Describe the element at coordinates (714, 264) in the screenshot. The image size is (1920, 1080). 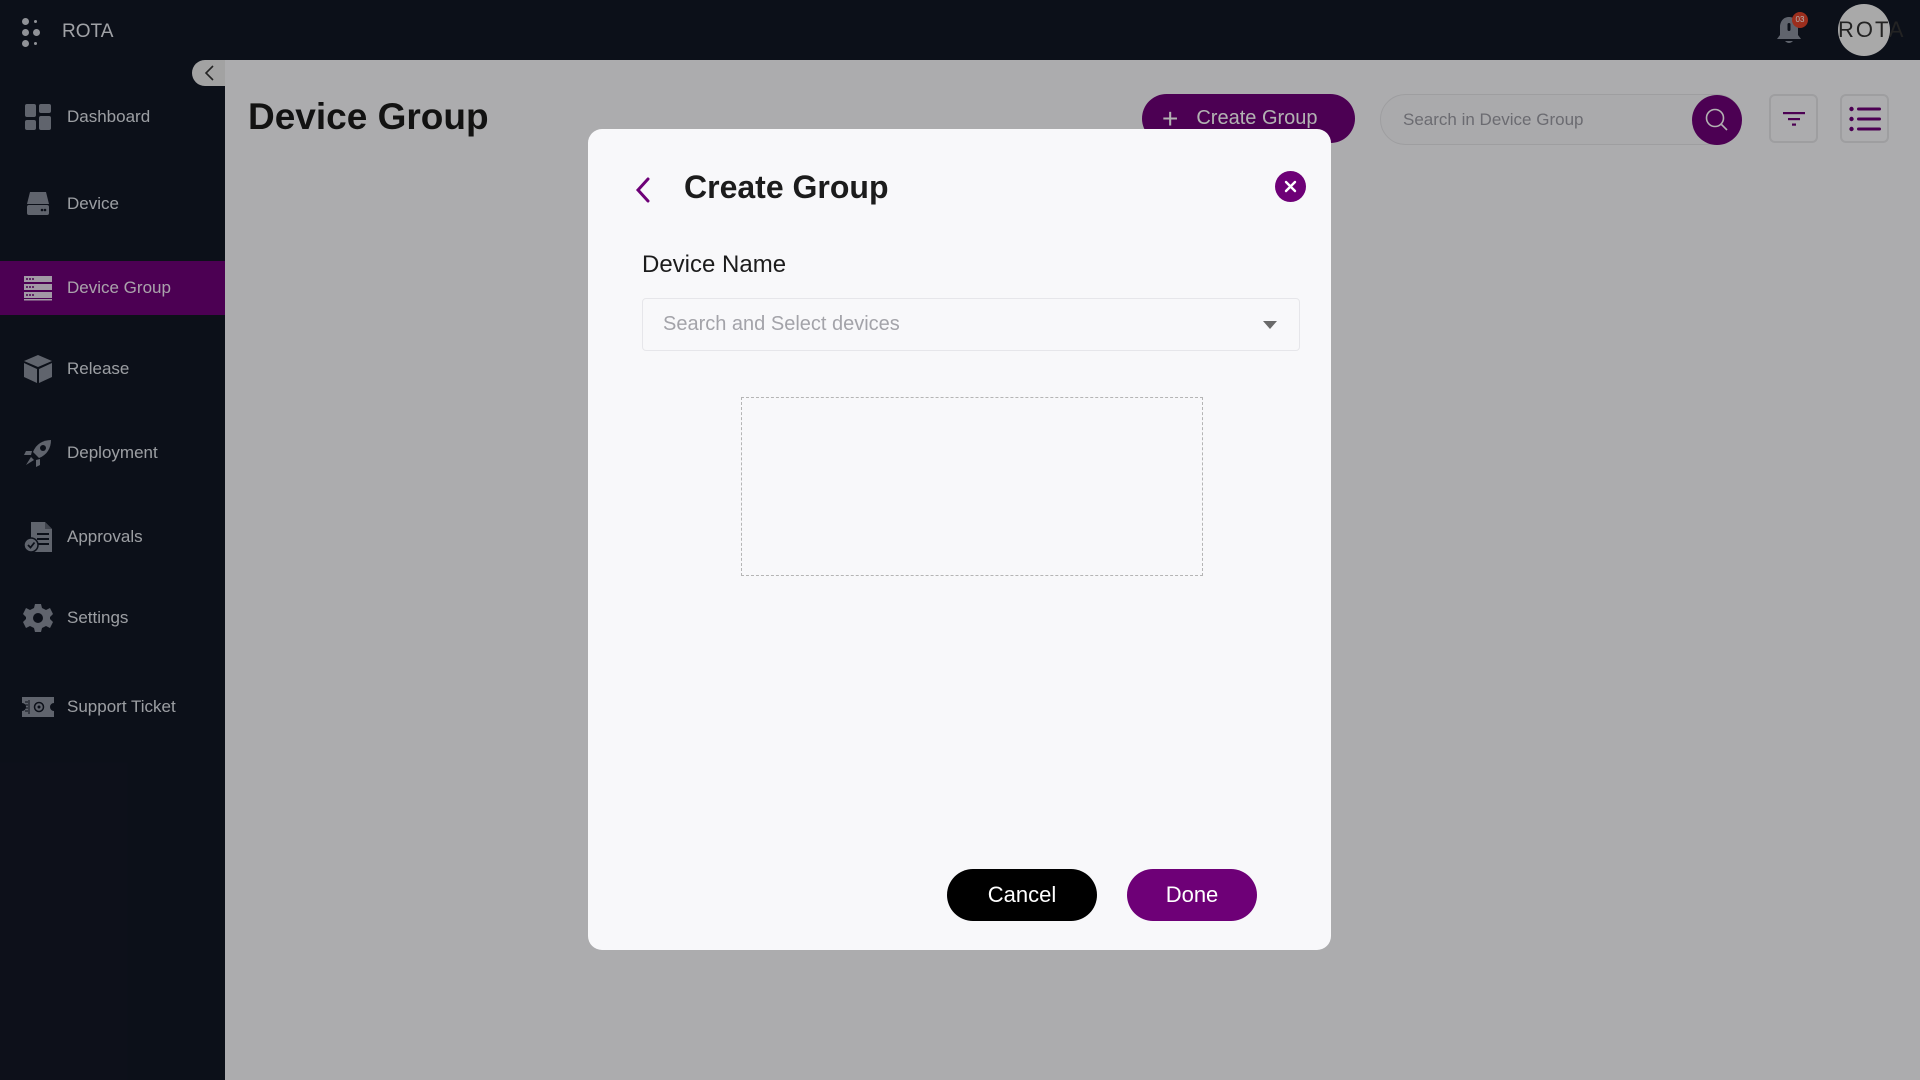
I see `device-name-label: Device Name` at that location.